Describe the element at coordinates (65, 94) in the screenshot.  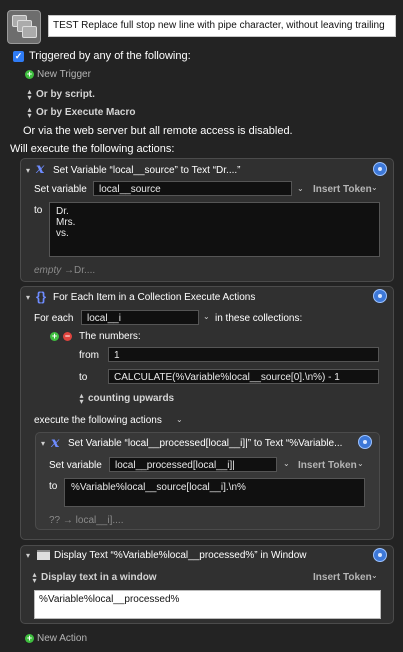
I see `or-by-script: Or by script.` at that location.